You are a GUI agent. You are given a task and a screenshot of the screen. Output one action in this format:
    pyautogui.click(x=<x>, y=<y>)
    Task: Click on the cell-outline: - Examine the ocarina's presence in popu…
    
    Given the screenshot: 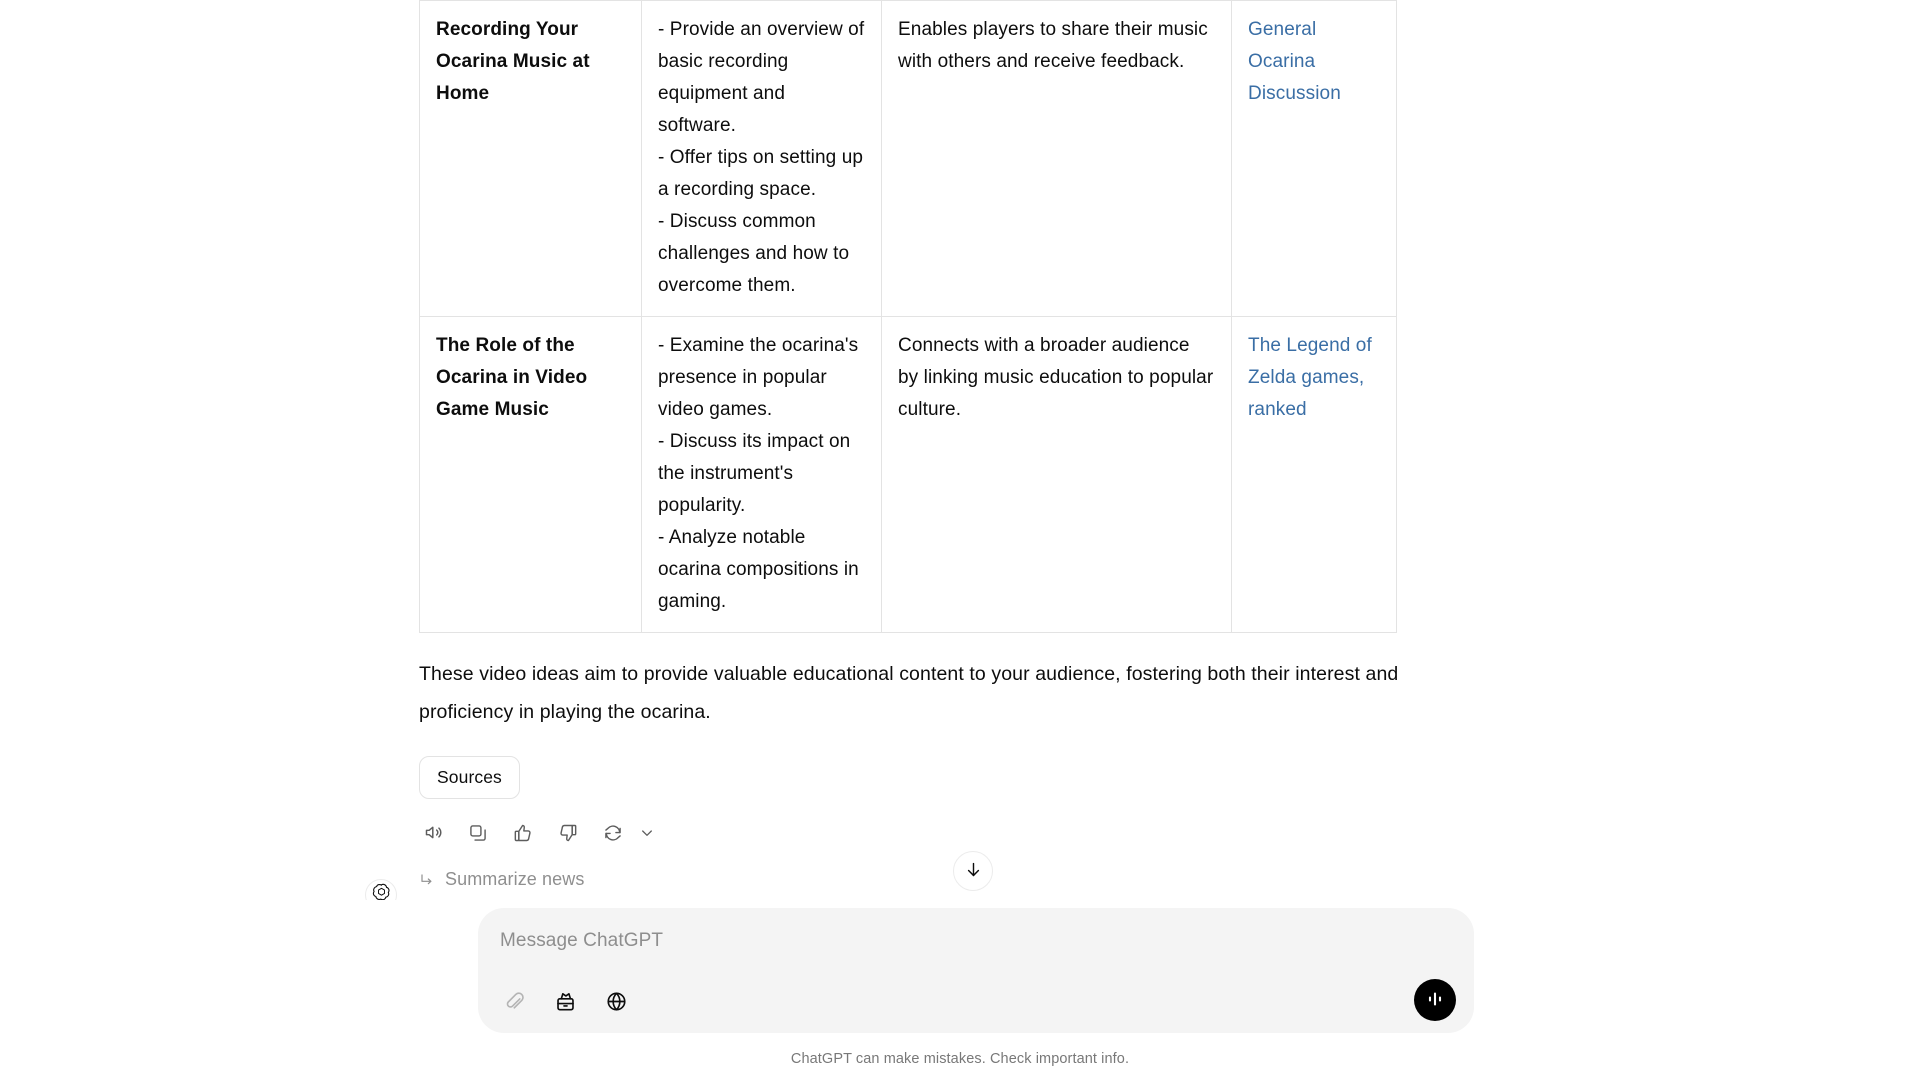 What is the action you would take?
    pyautogui.click(x=761, y=474)
    